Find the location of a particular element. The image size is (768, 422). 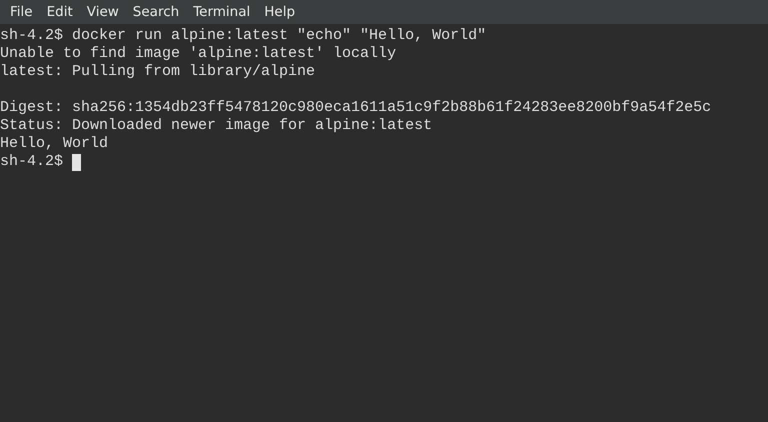

menu-item: Search is located at coordinates (156, 12).